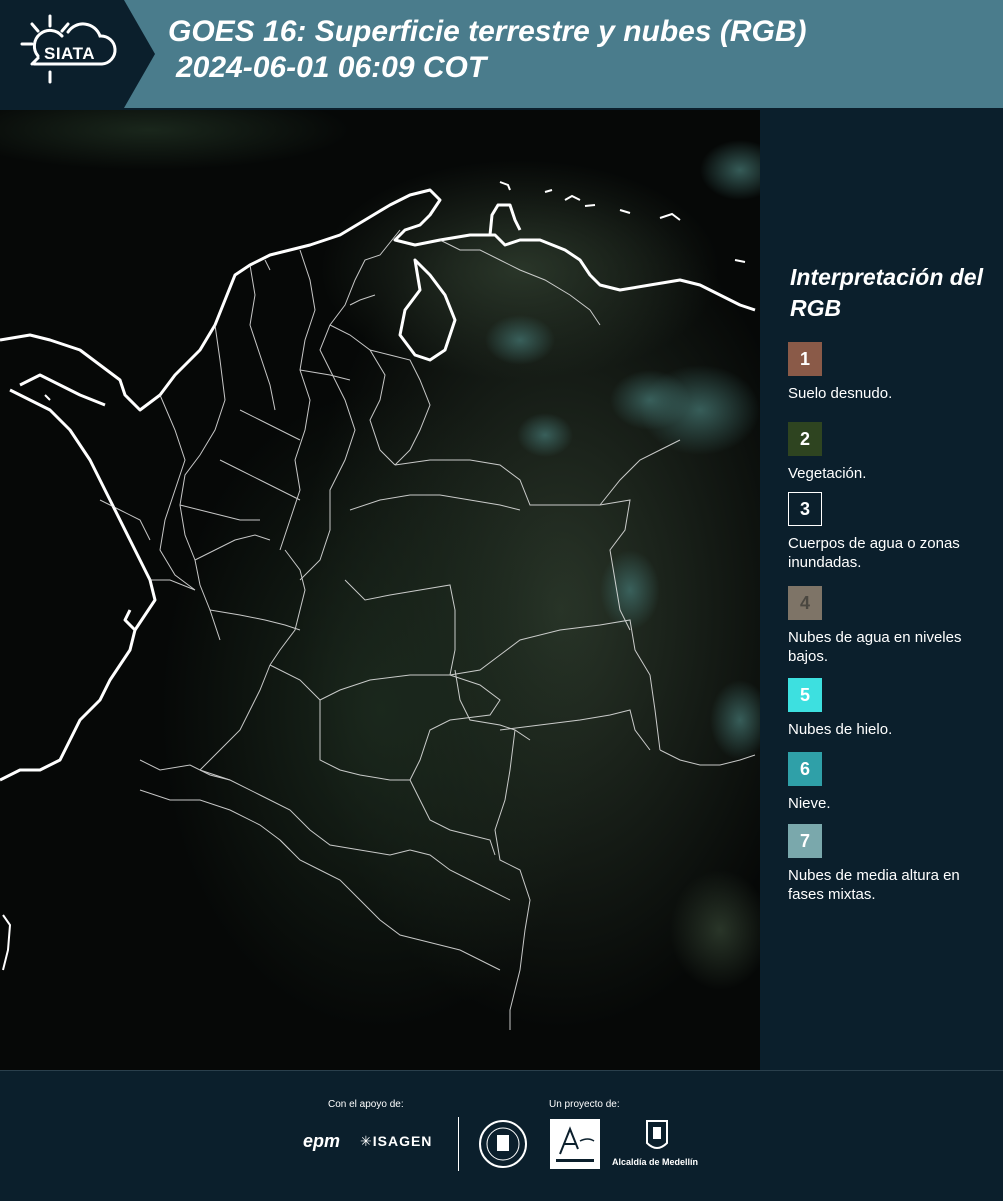 This screenshot has width=1003, height=1201. I want to click on legend-item: 3 Cuerpos de agua o zonas inundadas., so click(893, 532).